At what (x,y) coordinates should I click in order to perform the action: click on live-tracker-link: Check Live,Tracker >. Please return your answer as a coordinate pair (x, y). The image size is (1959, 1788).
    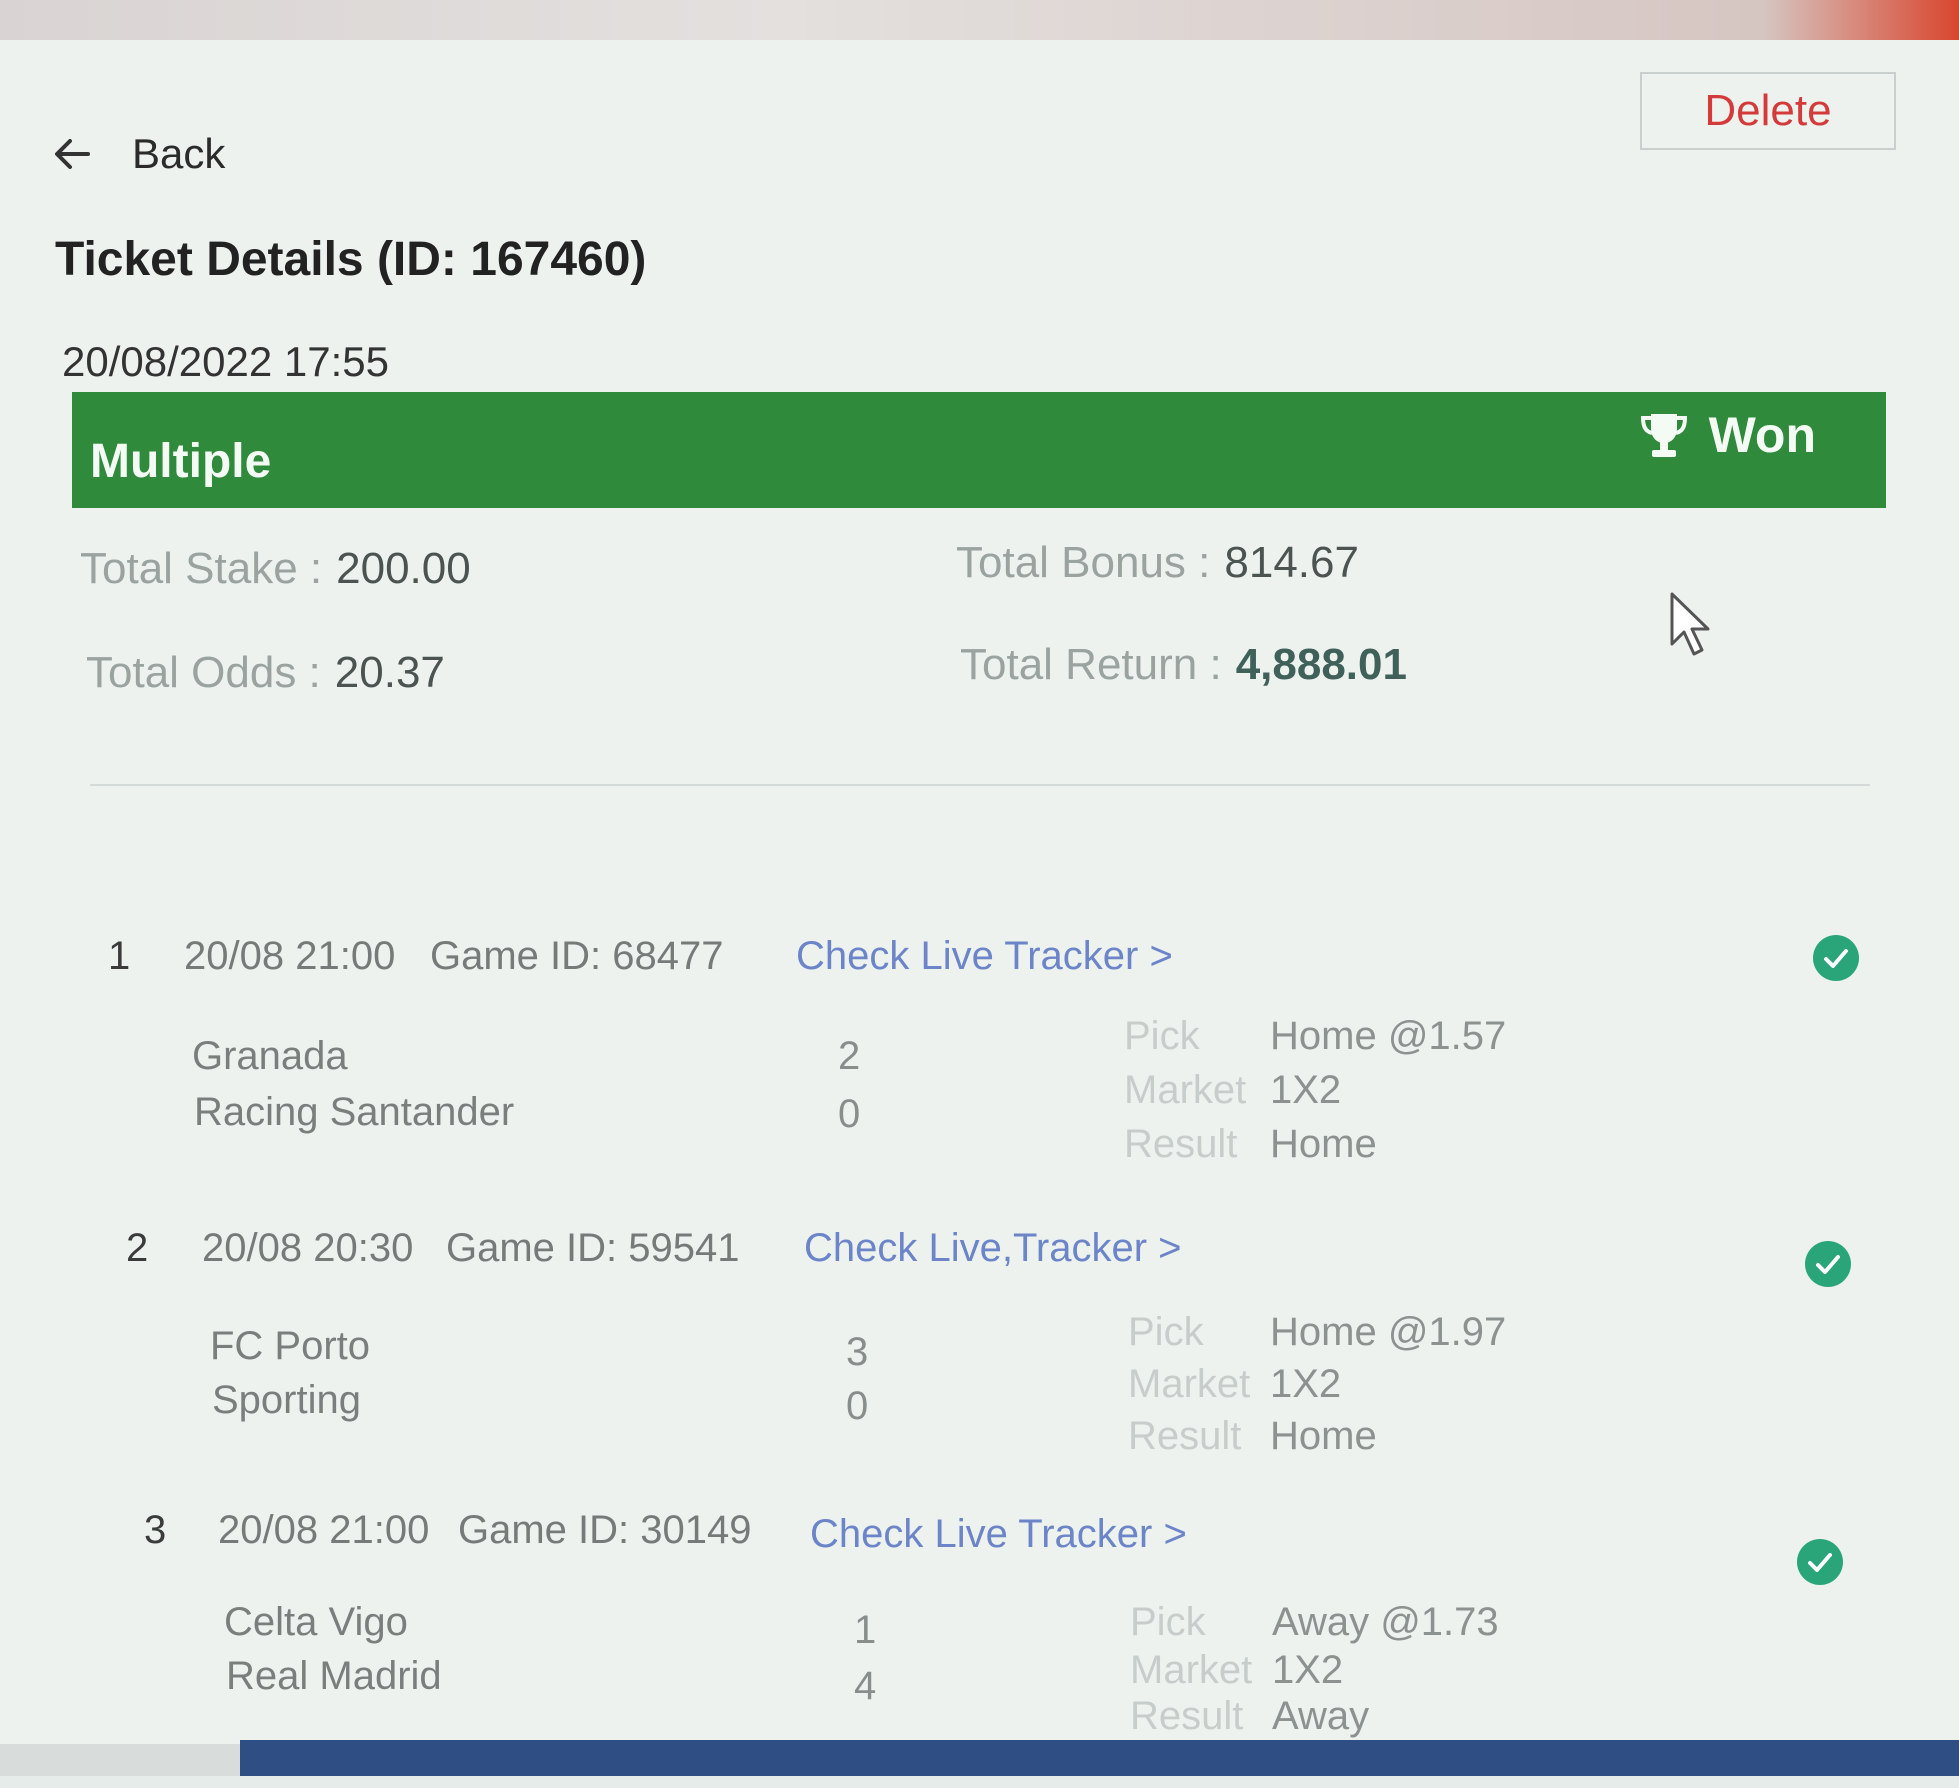
    Looking at the image, I should click on (993, 1248).